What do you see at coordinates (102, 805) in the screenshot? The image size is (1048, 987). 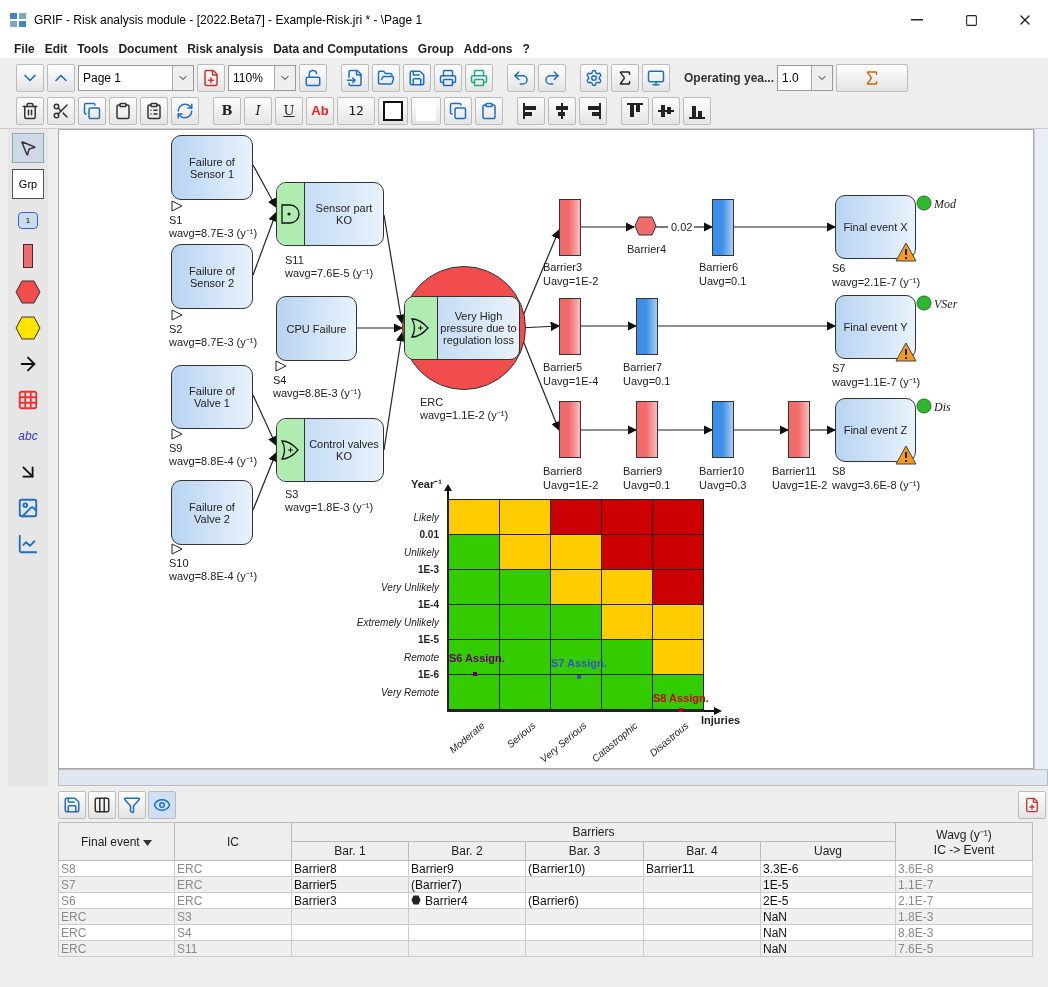 I see `columns-button` at bounding box center [102, 805].